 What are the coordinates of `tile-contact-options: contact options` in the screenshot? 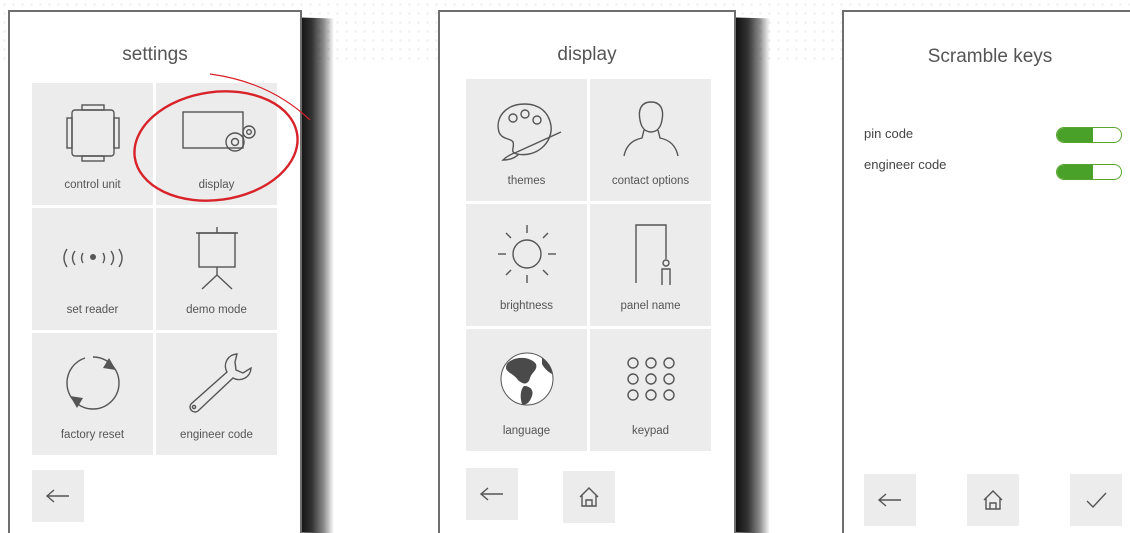 It's located at (650, 140).